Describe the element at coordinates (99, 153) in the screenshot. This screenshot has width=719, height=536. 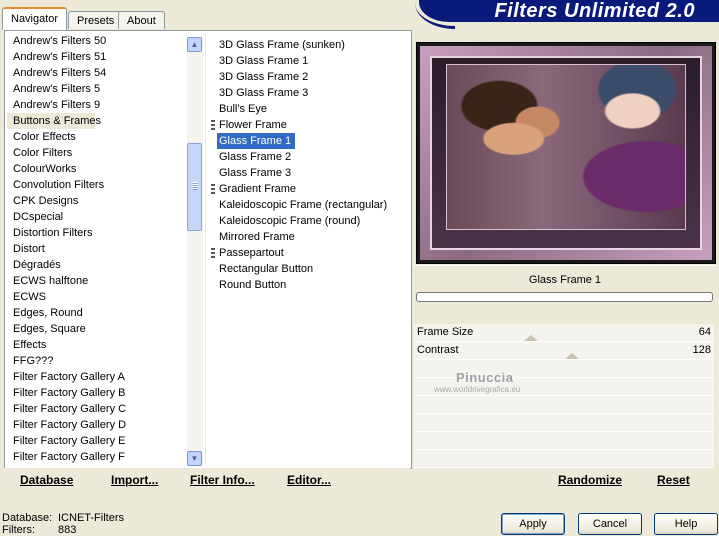
I see `category-item: Color Filters` at that location.